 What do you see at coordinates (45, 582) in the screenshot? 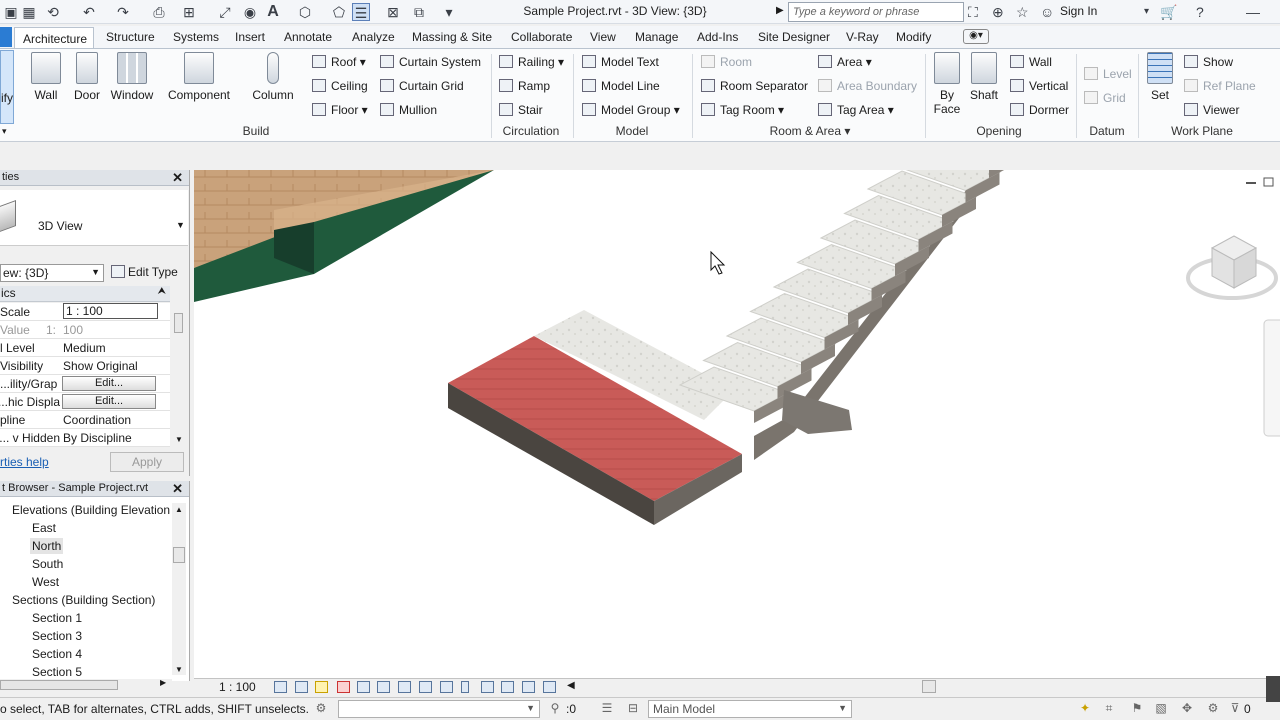
I see `tree-item-west: West` at bounding box center [45, 582].